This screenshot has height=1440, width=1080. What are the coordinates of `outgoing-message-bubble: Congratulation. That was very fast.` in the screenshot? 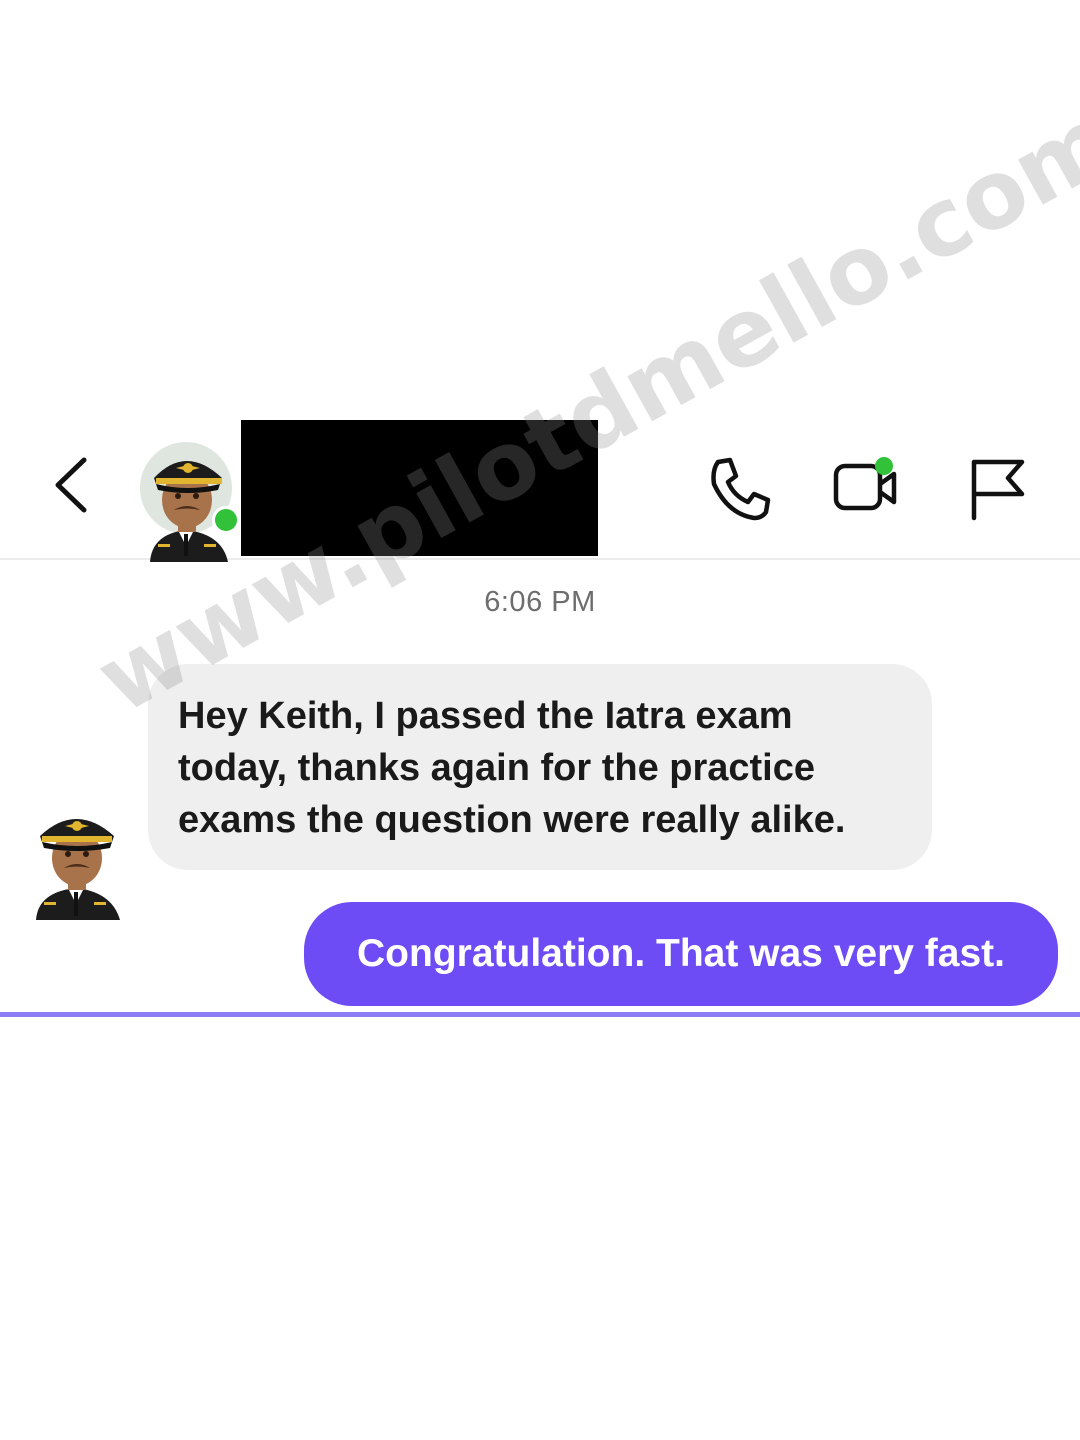 It's located at (681, 954).